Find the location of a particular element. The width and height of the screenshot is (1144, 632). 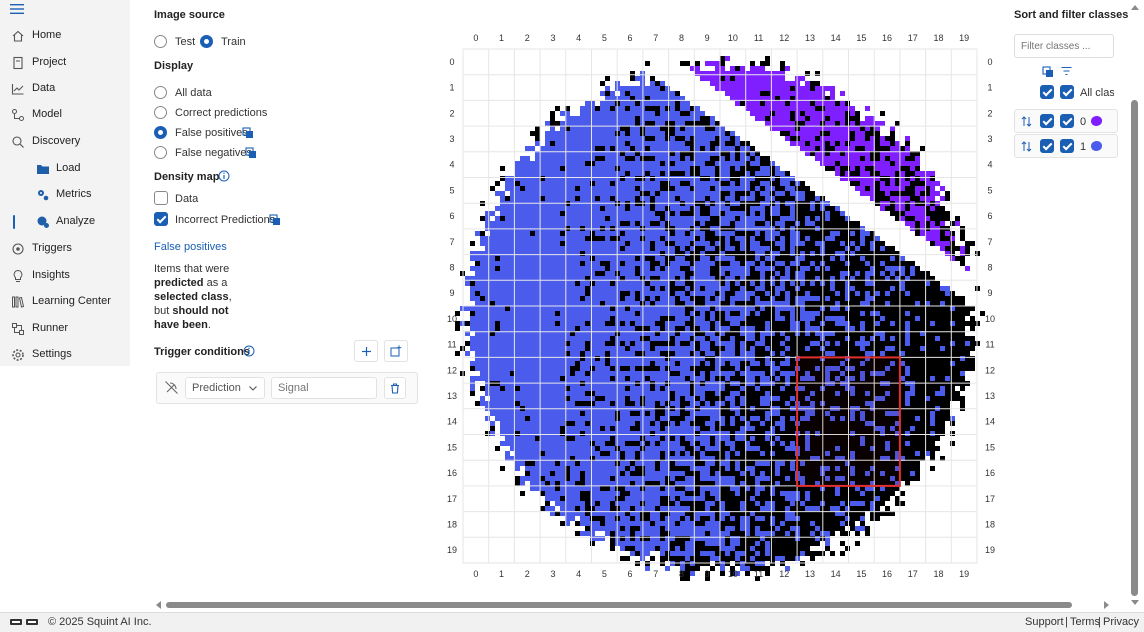

privacy-link: Privacy is located at coordinates (1121, 622).